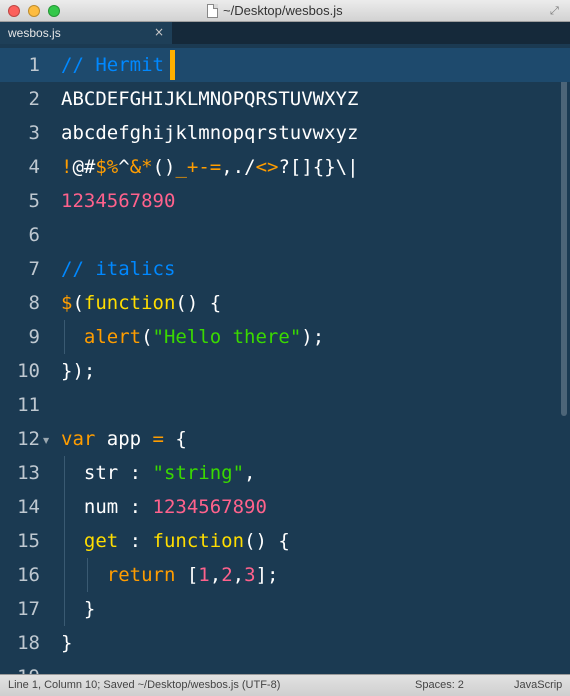 The height and width of the screenshot is (696, 570). What do you see at coordinates (84, 167) in the screenshot?
I see `code-token: @#` at bounding box center [84, 167].